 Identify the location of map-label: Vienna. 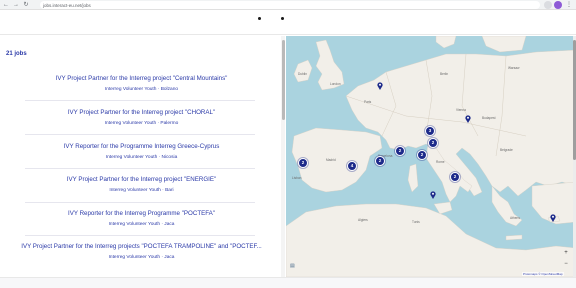
(461, 110).